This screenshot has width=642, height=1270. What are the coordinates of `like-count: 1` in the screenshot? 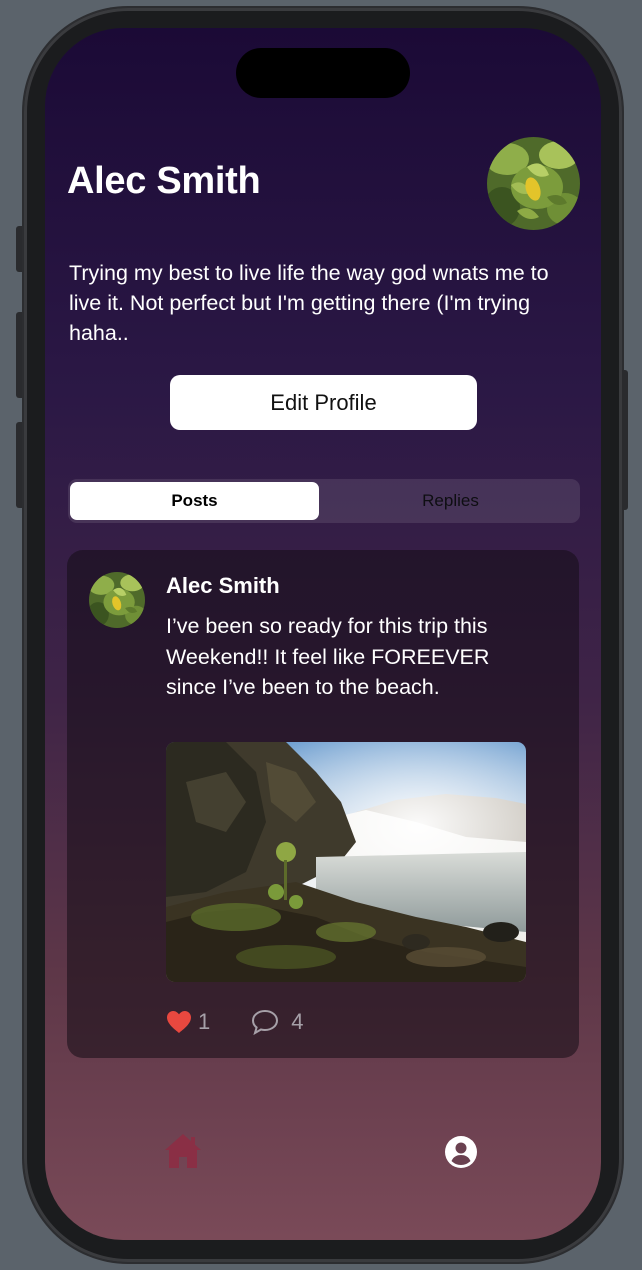 It's located at (204, 1021).